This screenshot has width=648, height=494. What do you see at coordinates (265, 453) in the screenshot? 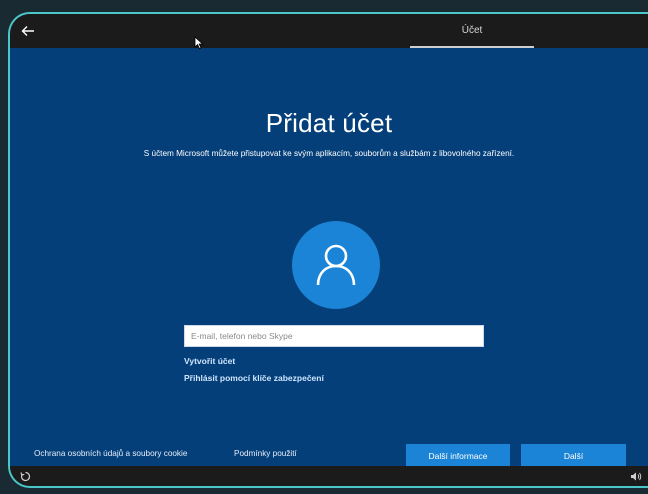
I see `terms-link: Podmínky použití` at bounding box center [265, 453].